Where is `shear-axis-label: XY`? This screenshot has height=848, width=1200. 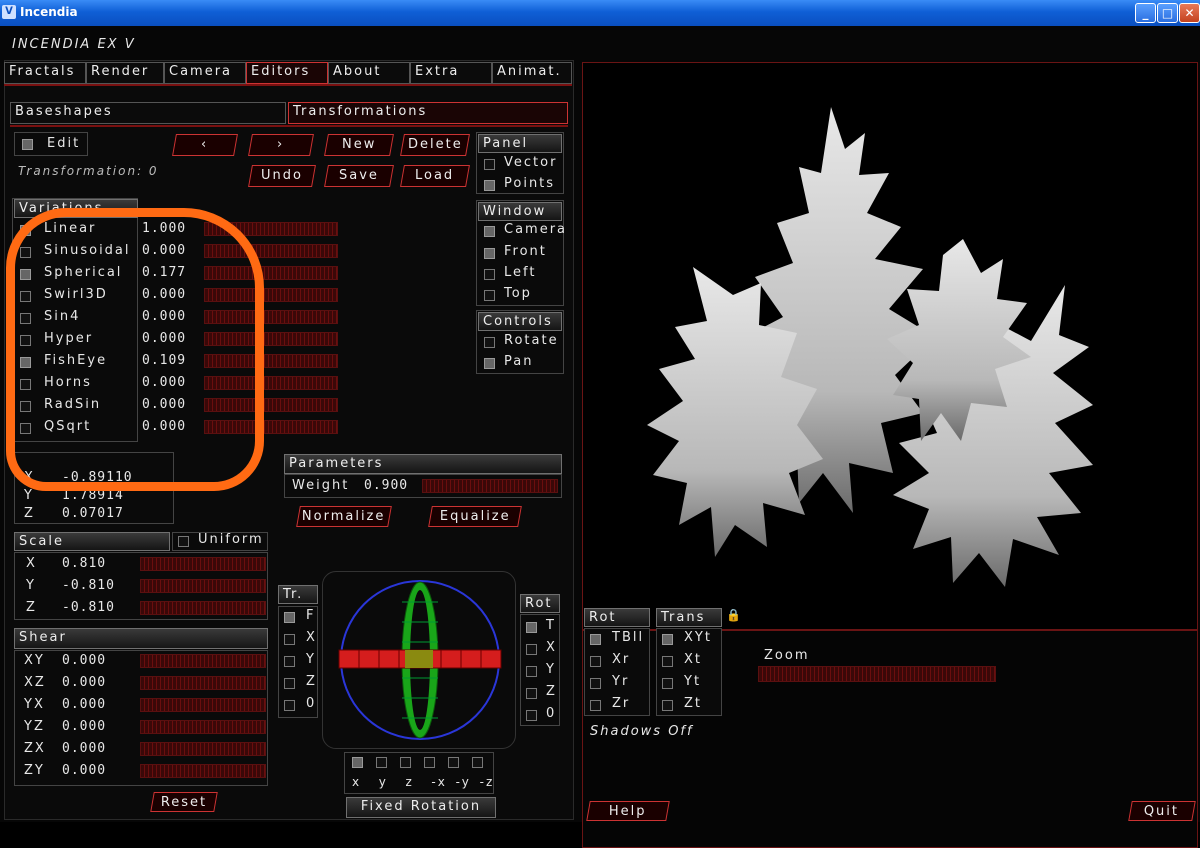 shear-axis-label: XY is located at coordinates (34, 660).